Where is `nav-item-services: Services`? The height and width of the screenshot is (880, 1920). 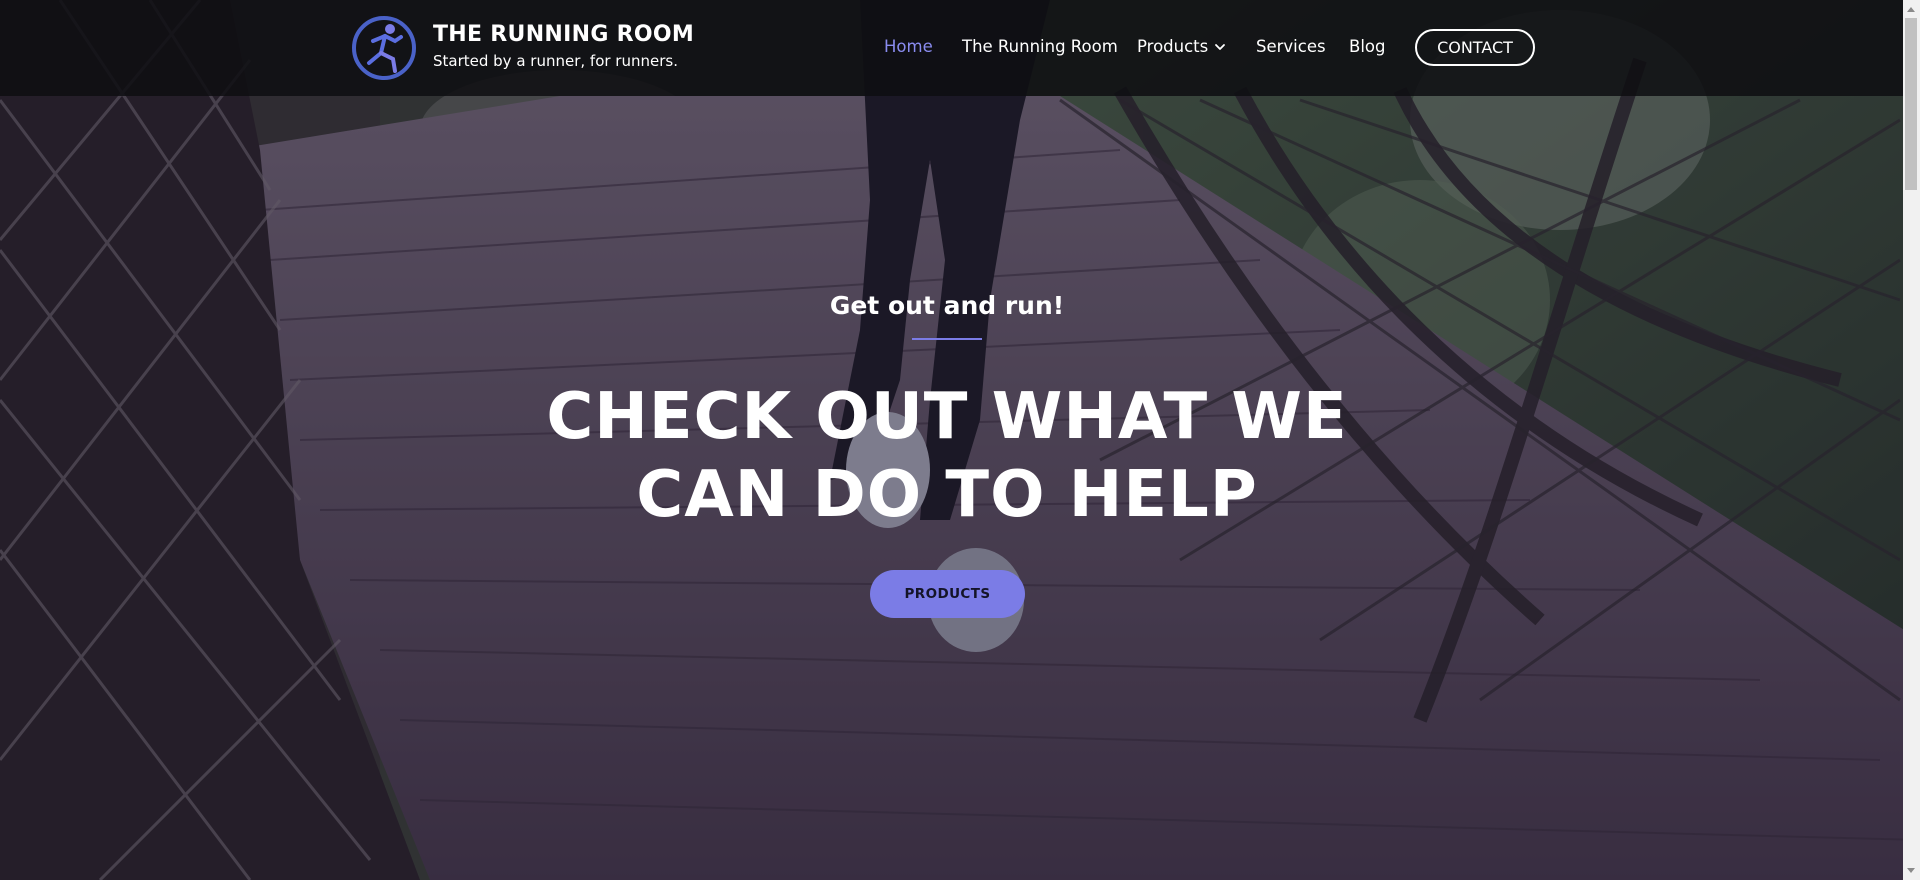 nav-item-services: Services is located at coordinates (1291, 46).